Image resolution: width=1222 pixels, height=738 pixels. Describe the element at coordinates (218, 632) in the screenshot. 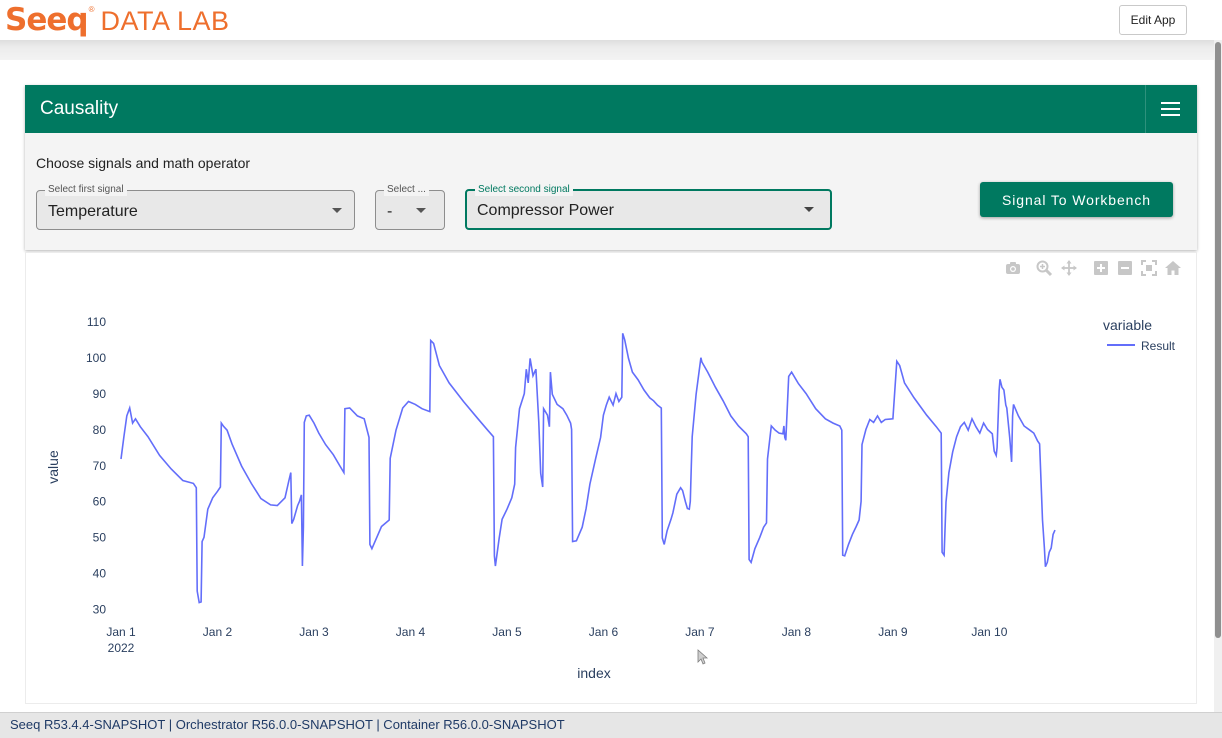

I see `x-tick-label: Jan 2` at that location.